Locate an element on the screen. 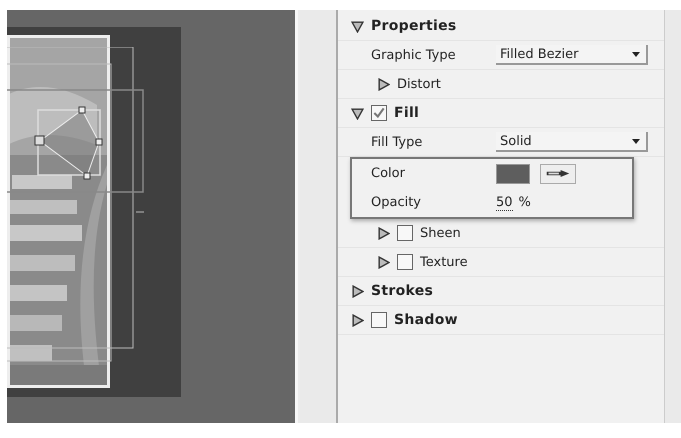 This screenshot has width=681, height=438. field-label: Graphic Type is located at coordinates (414, 55).